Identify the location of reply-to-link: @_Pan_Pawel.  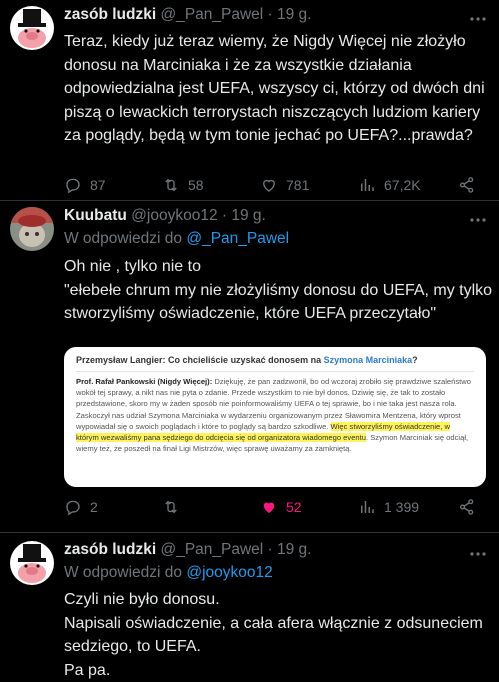
(237, 238).